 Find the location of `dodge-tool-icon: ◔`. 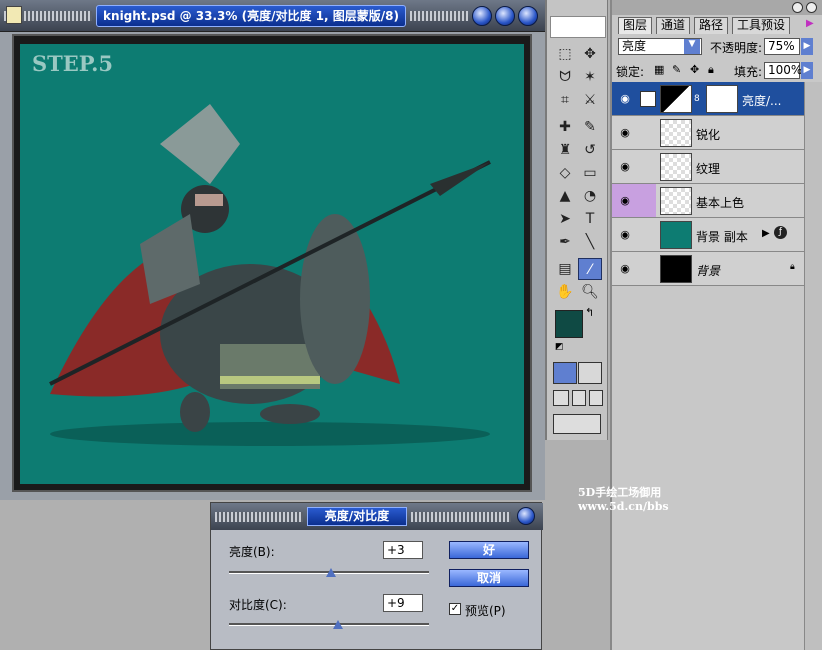

dodge-tool-icon: ◔ is located at coordinates (590, 196).